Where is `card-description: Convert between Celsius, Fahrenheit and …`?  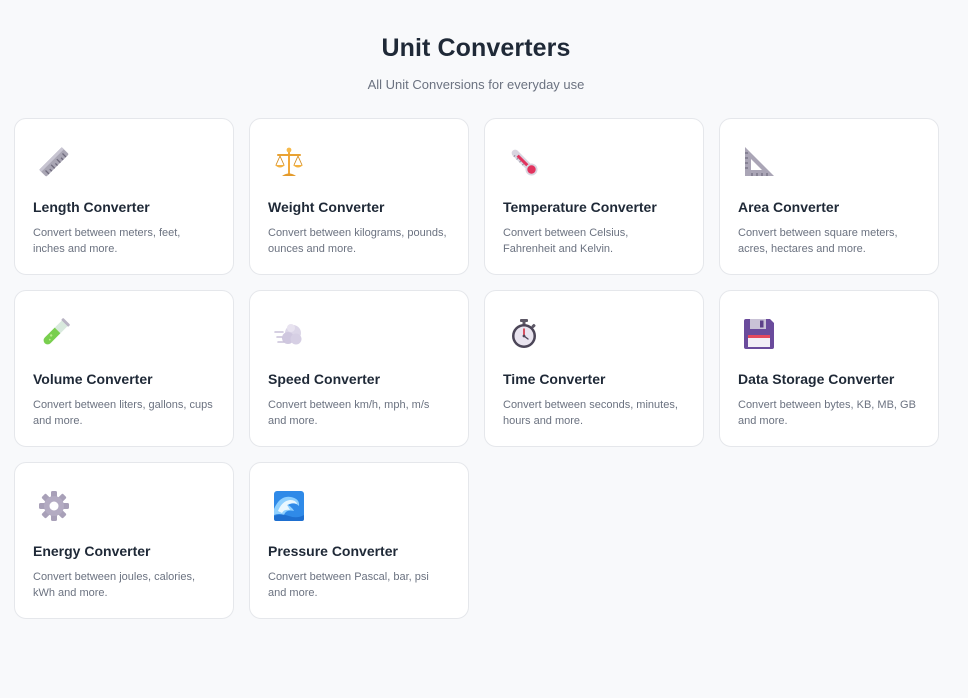 card-description: Convert between Celsius, Fahrenheit and … is located at coordinates (566, 241).